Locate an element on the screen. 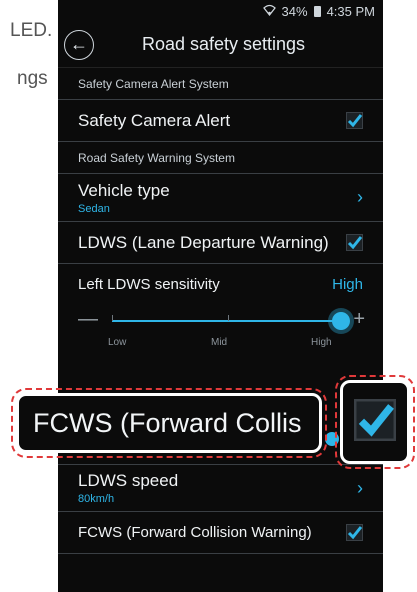 The height and width of the screenshot is (592, 417). background-text-fragment: LED. is located at coordinates (31, 30).